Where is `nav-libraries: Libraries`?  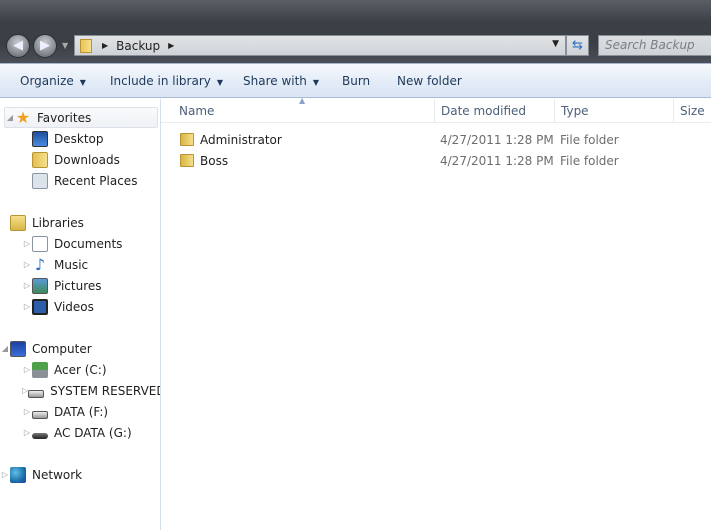
nav-libraries: Libraries is located at coordinates (80, 222).